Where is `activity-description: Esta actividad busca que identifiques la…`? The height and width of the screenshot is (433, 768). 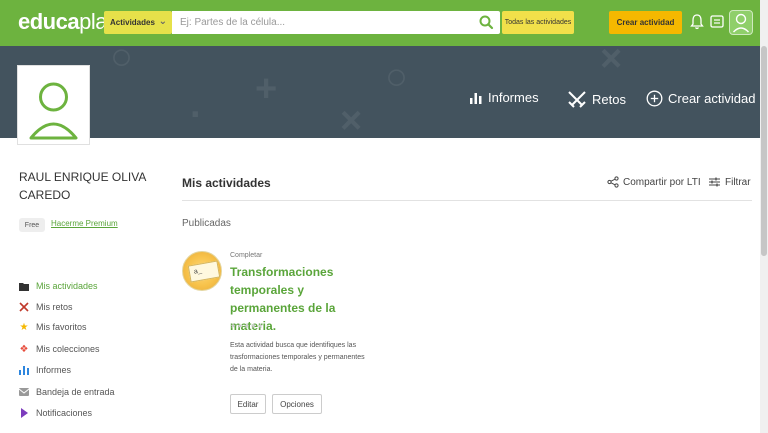 activity-description: Esta actividad busca que identifiques la… is located at coordinates (297, 357).